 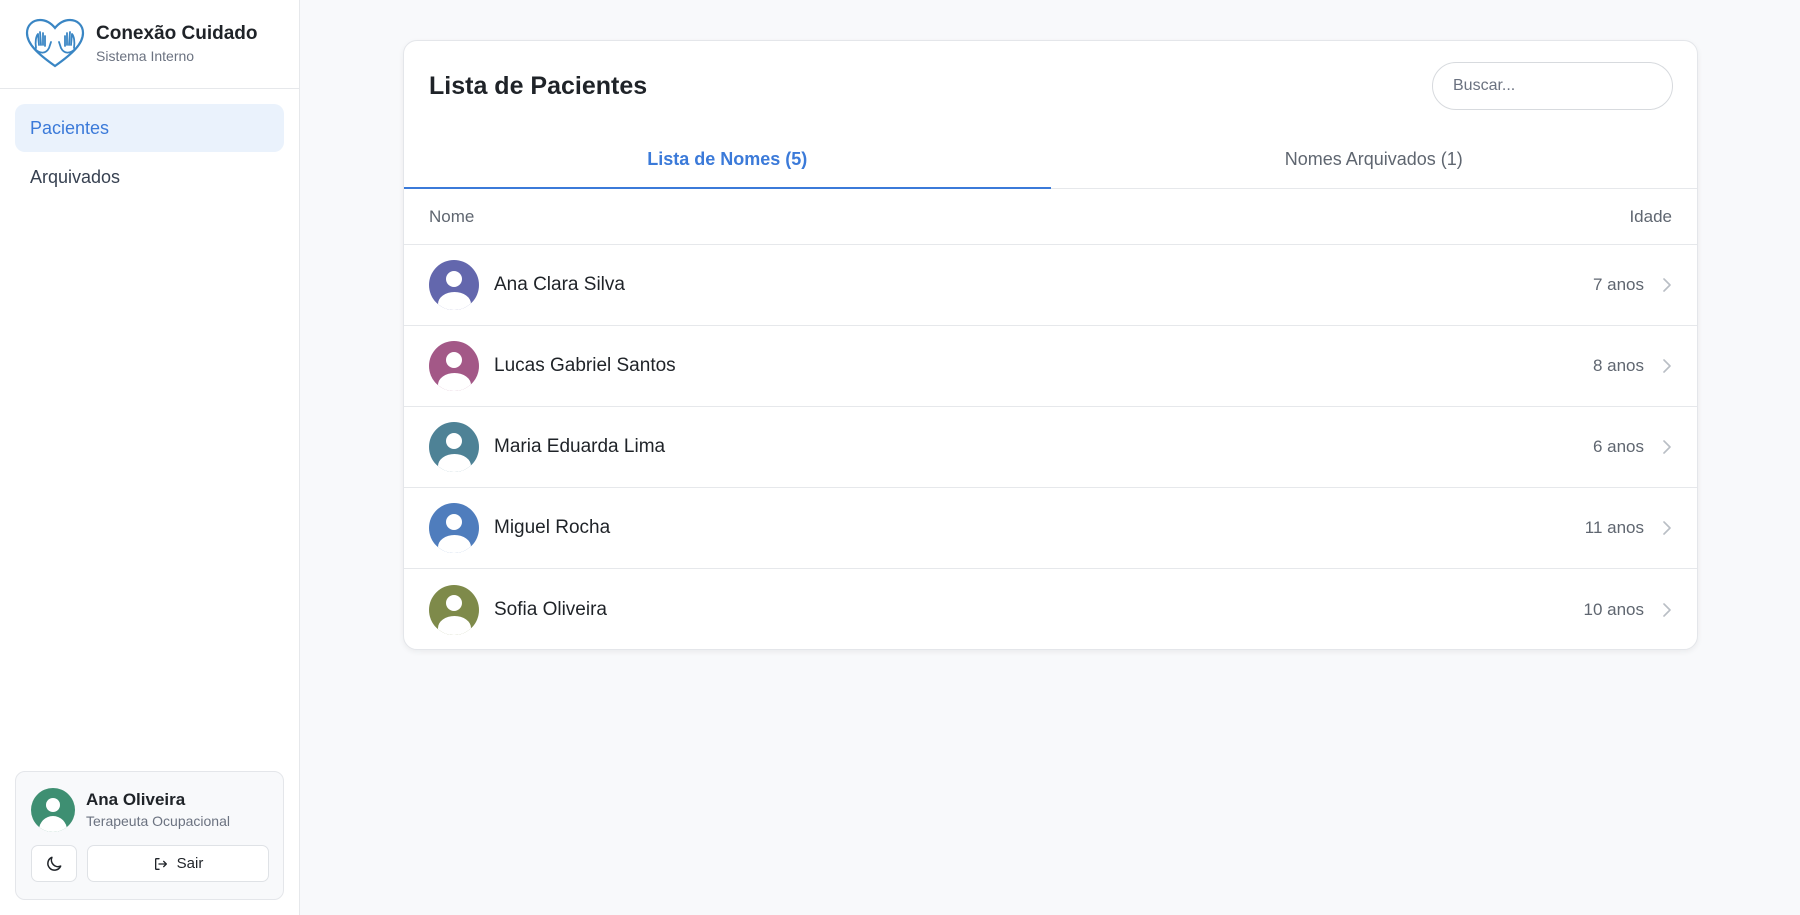 I want to click on patient-row: Maria Eduarda Lima 6 anos, so click(x=1050, y=447).